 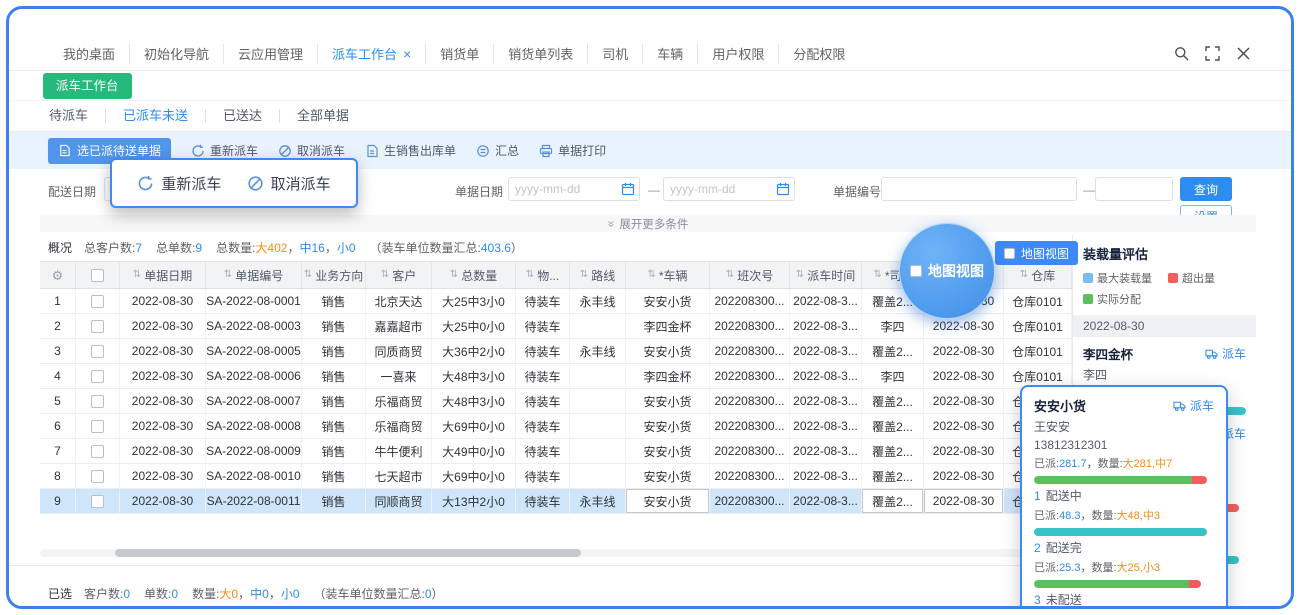 I want to click on tab-close-icon: ×, so click(x=407, y=54).